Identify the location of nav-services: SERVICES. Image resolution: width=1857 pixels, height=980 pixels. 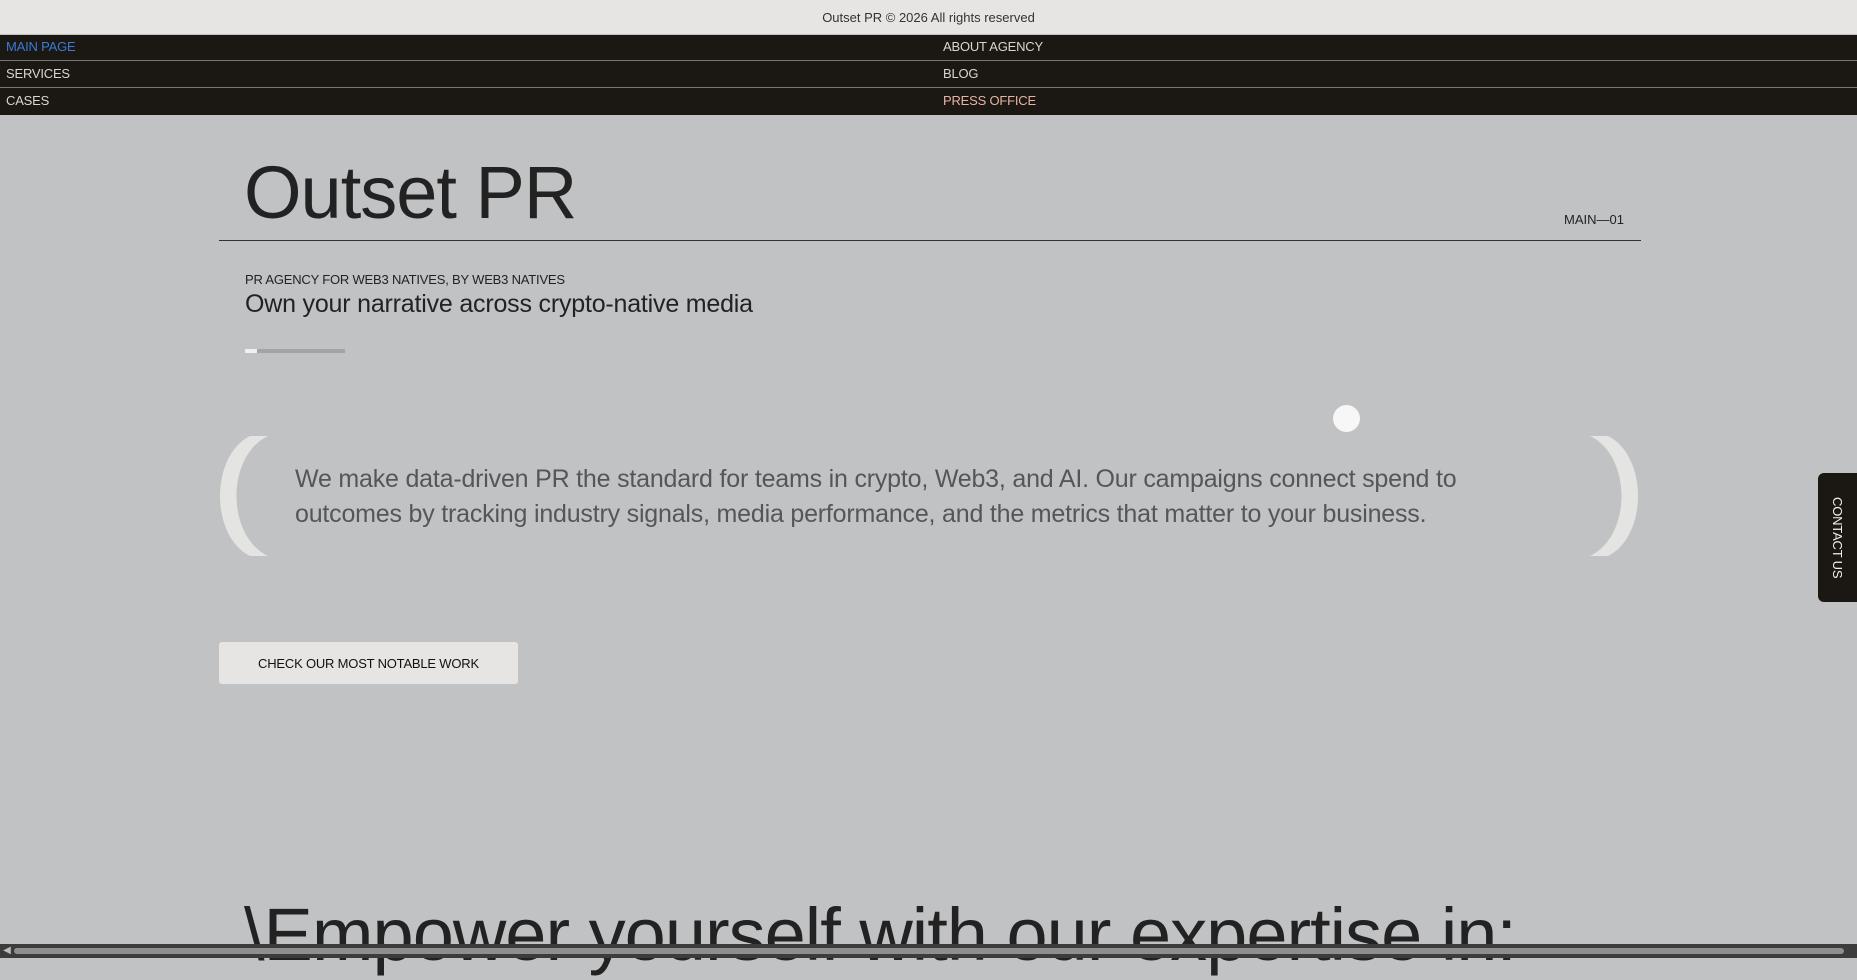
(35, 75).